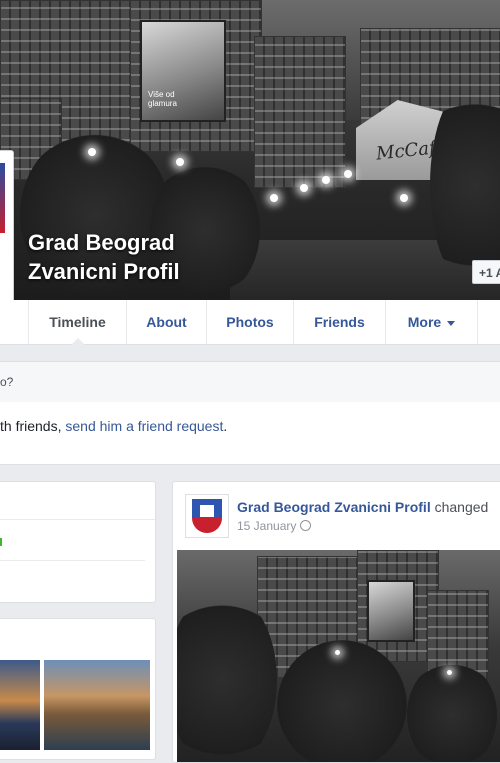 The height and width of the screenshot is (763, 500). I want to click on tab-timeline: Timeline, so click(77, 322).